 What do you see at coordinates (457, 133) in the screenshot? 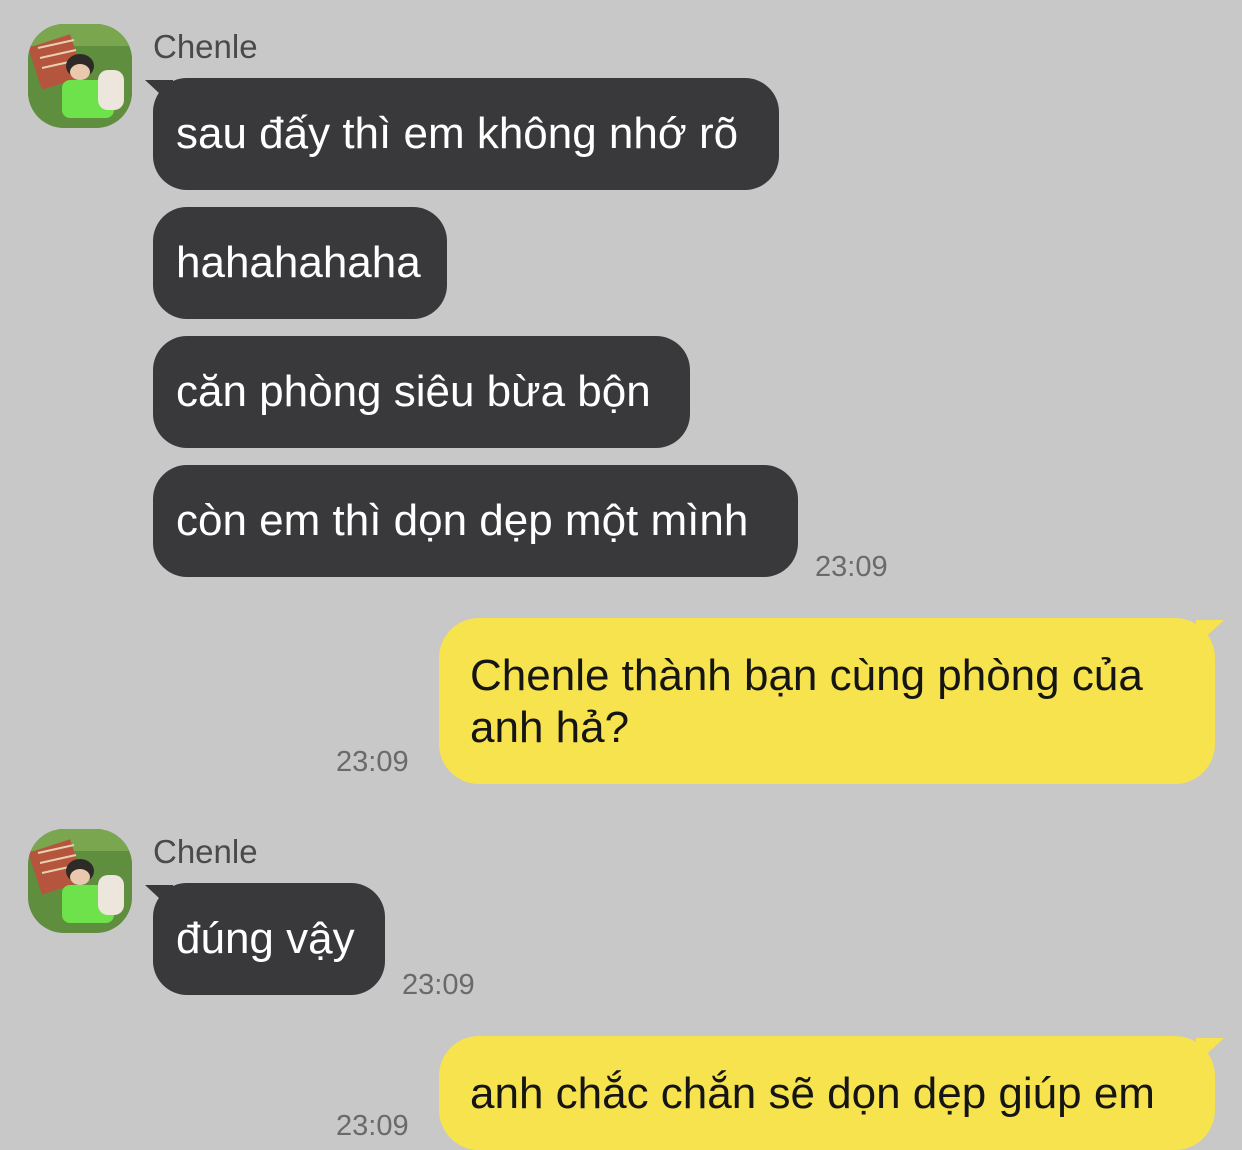
I see `message-text: sau đấy thì em không nhớ rõ` at bounding box center [457, 133].